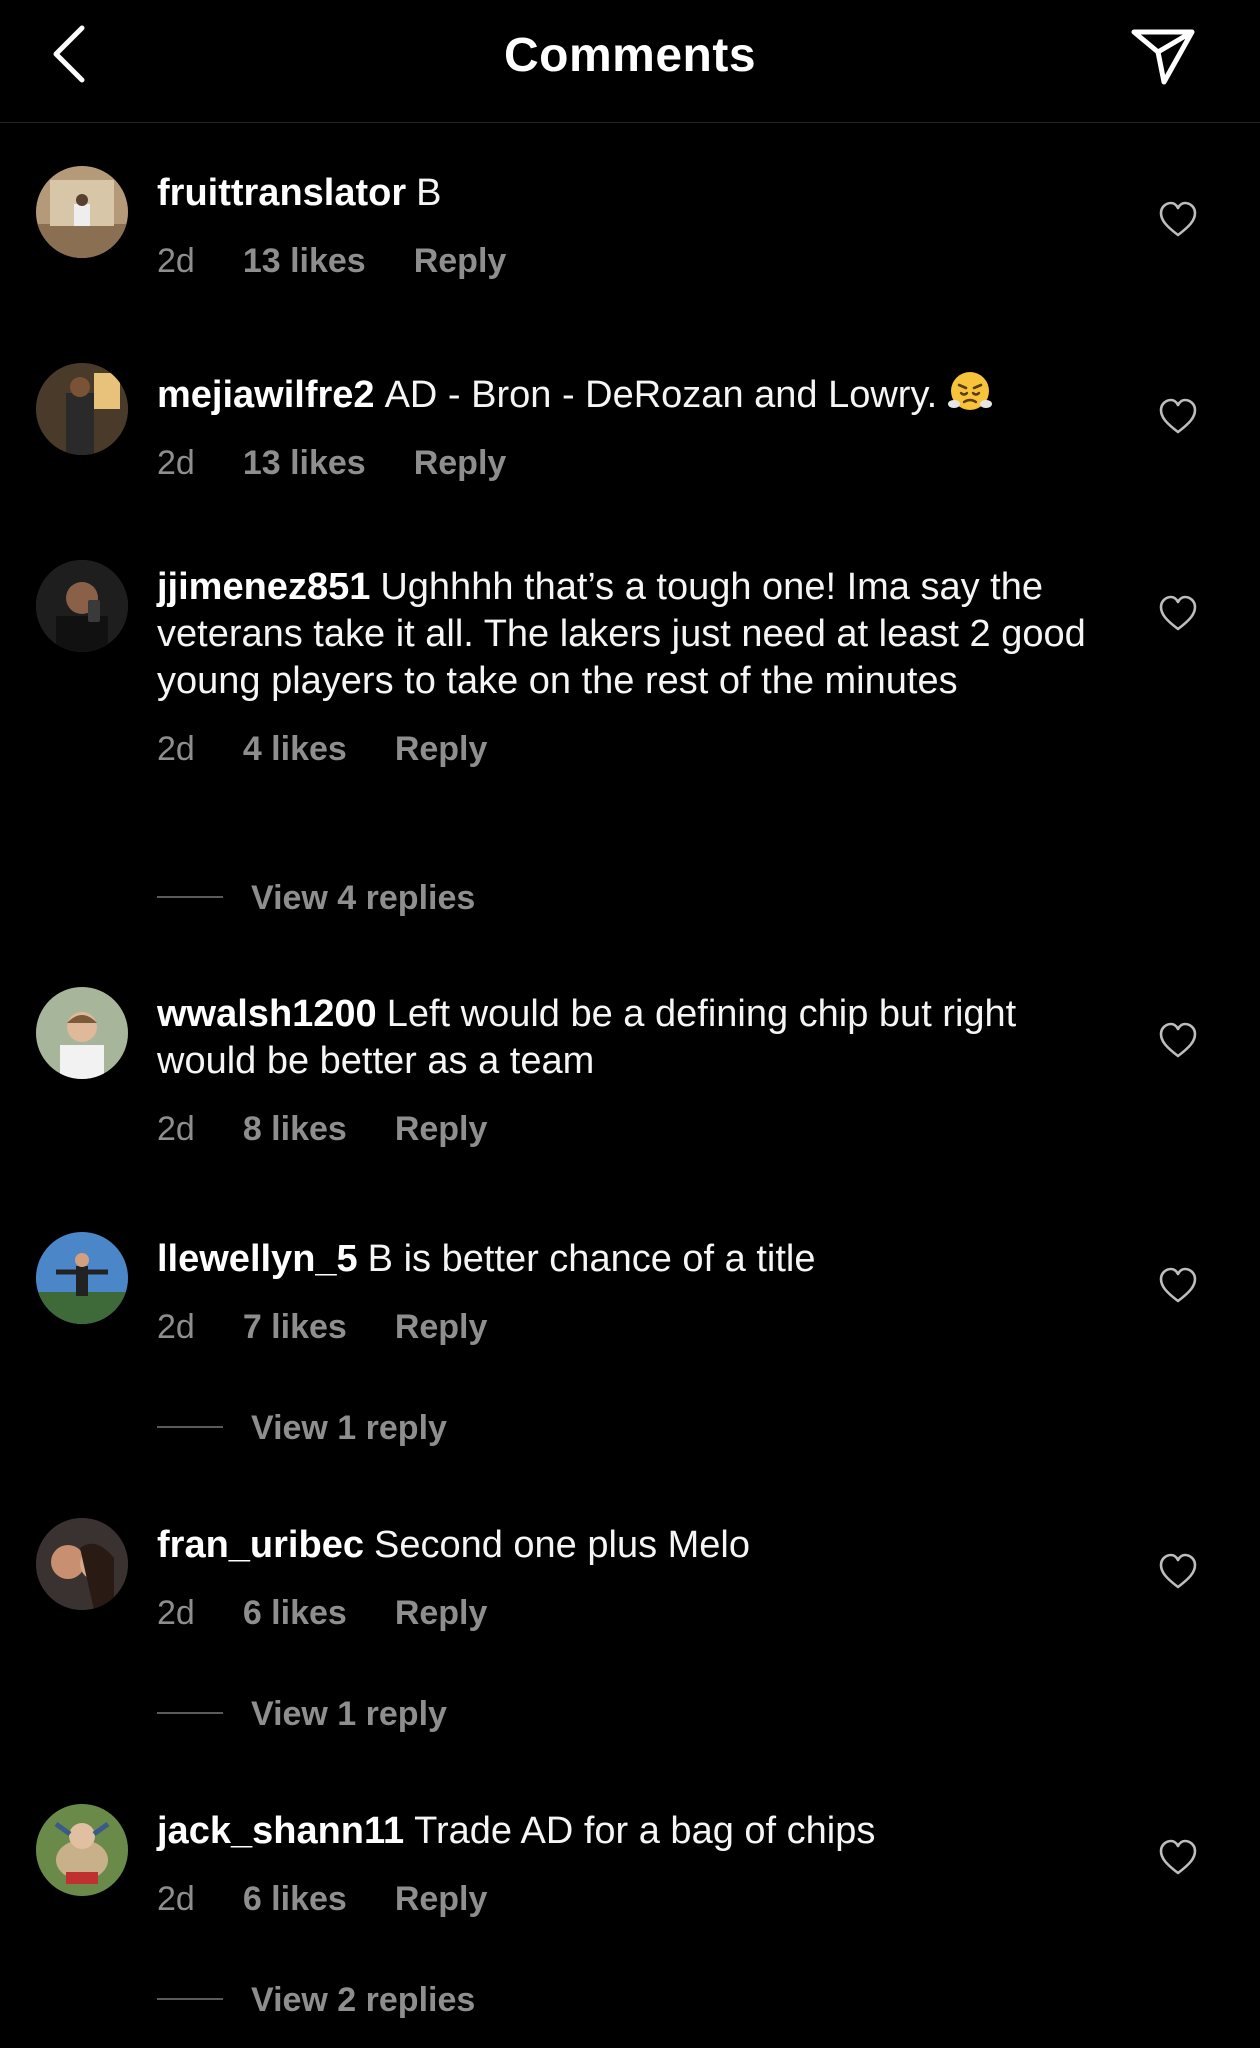 Image resolution: width=1260 pixels, height=2048 pixels. What do you see at coordinates (260, 1545) in the screenshot?
I see `comment-username: fran_uribec` at bounding box center [260, 1545].